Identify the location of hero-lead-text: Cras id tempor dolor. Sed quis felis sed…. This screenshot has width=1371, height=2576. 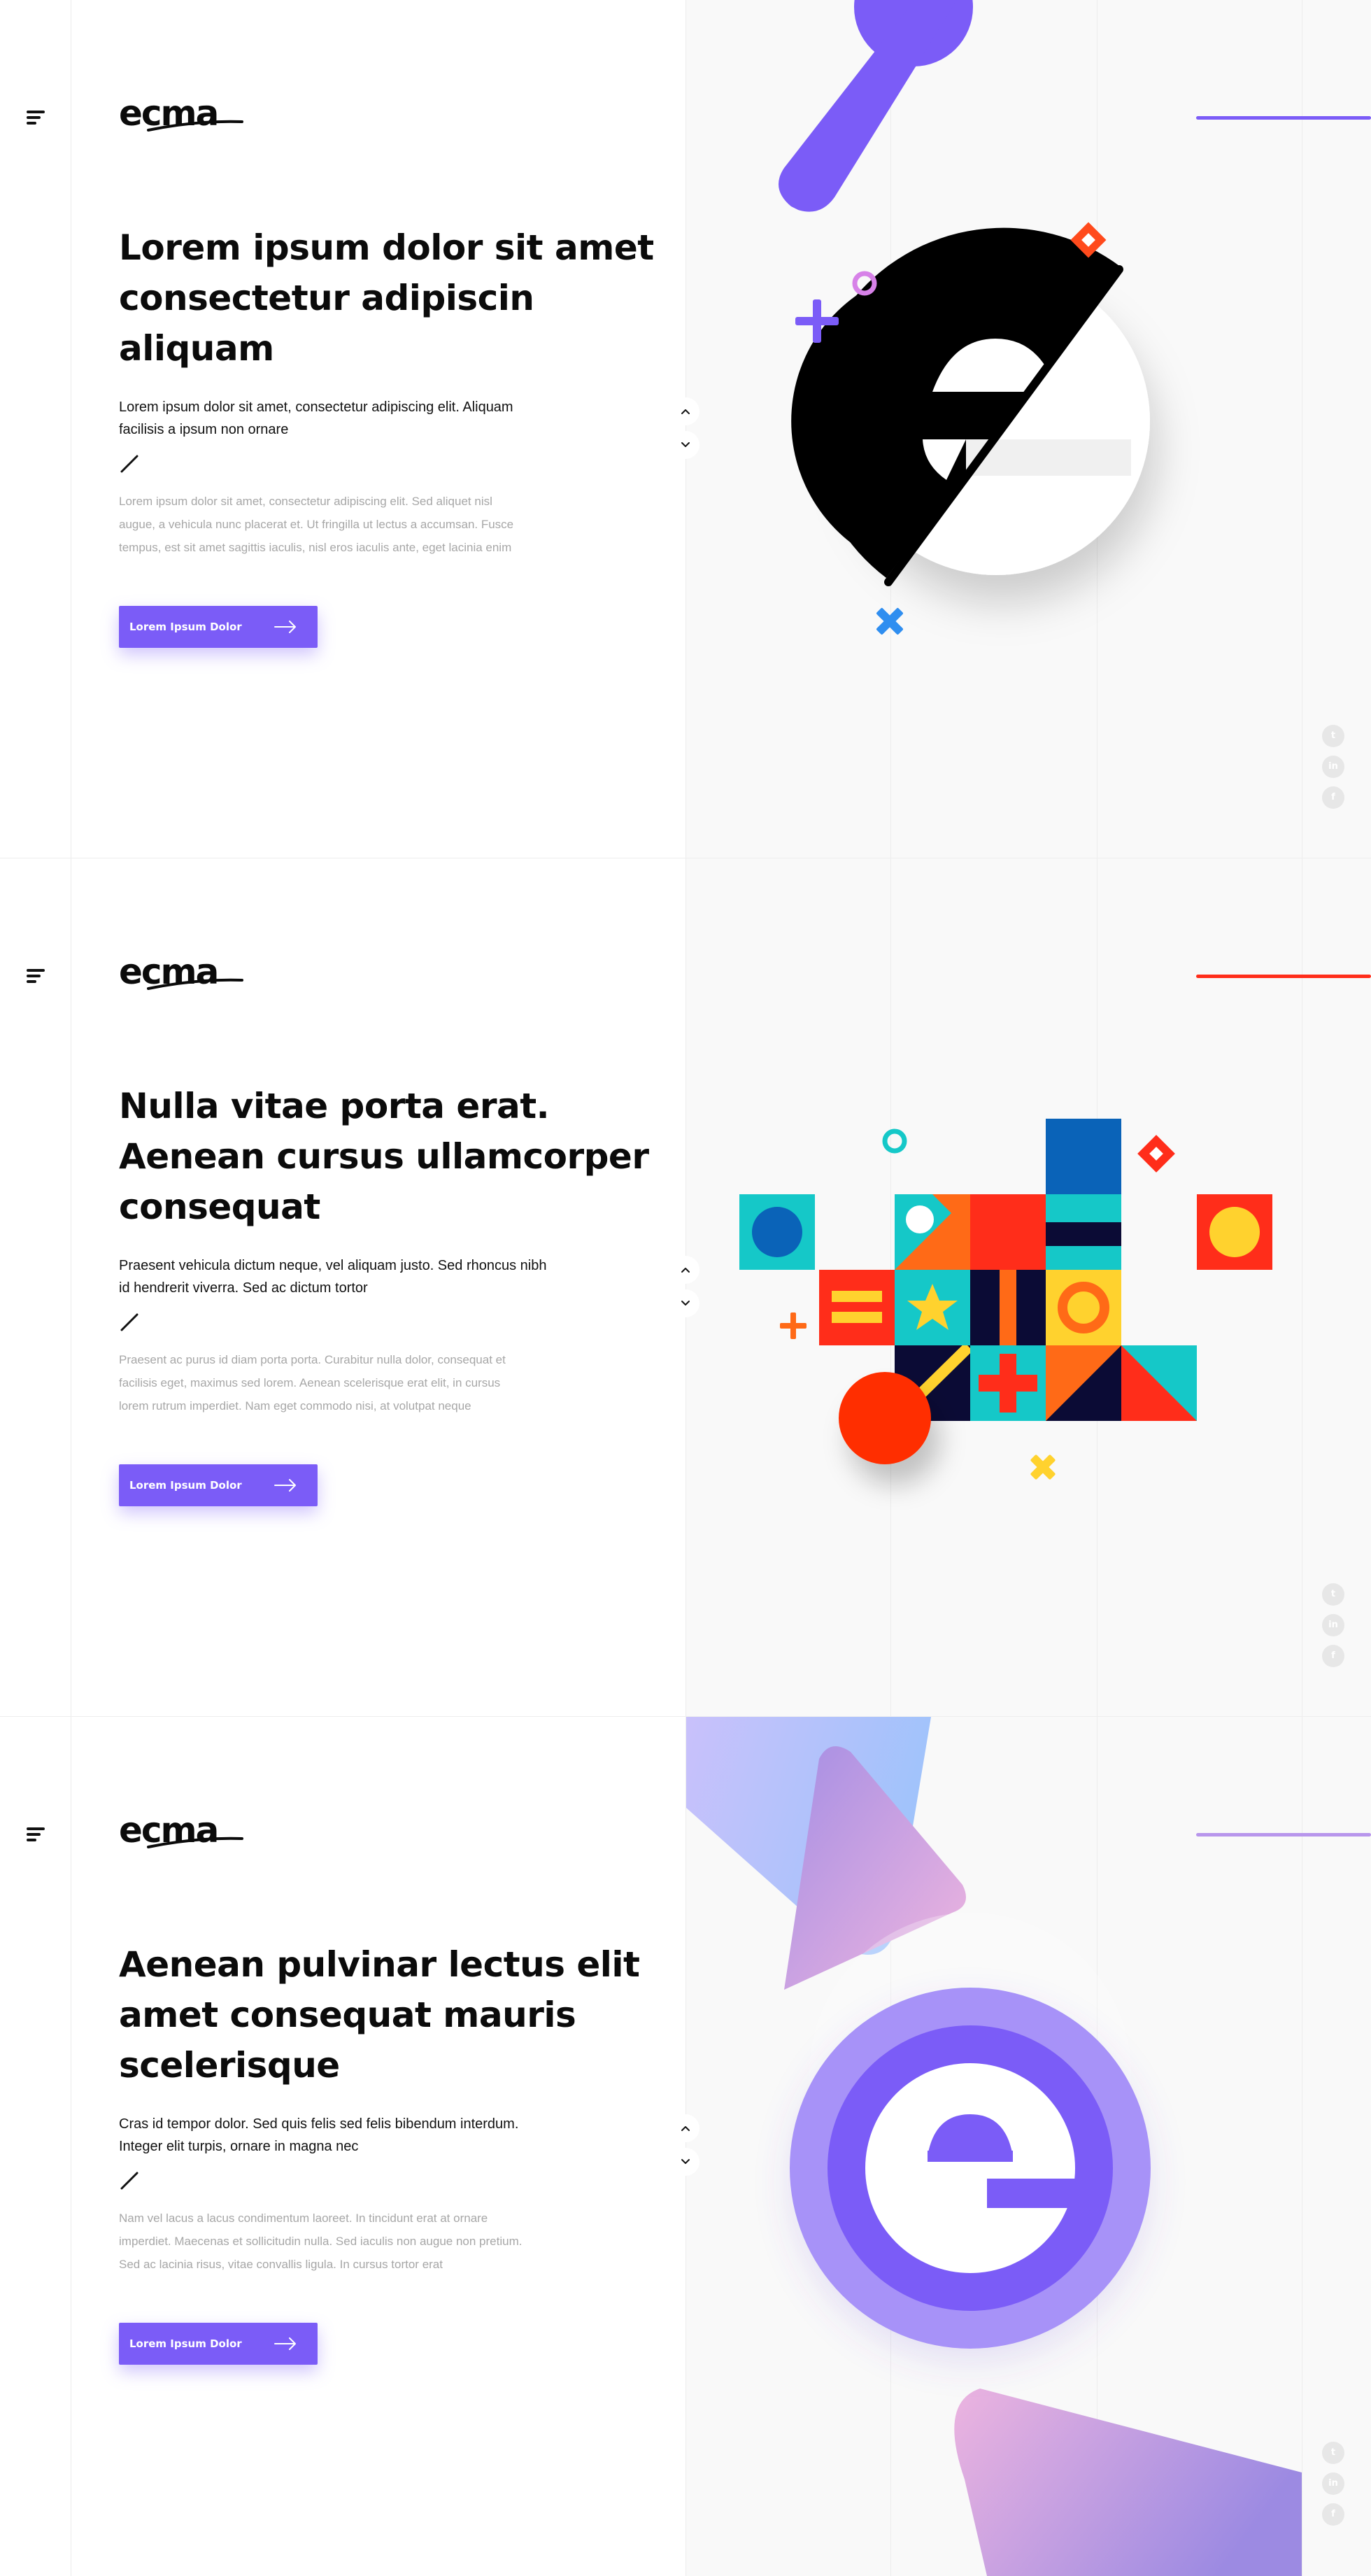
(319, 2135).